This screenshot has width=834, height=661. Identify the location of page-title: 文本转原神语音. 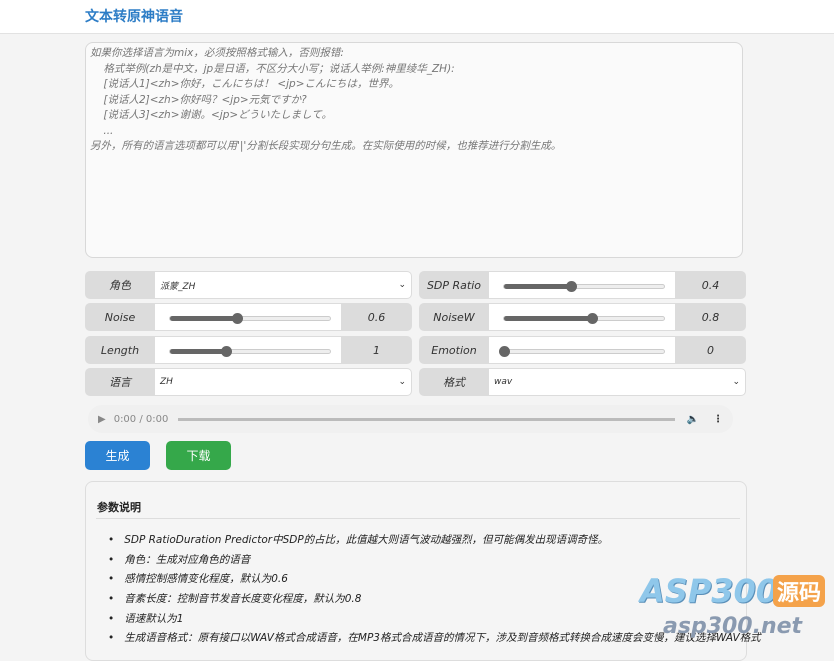
(134, 17).